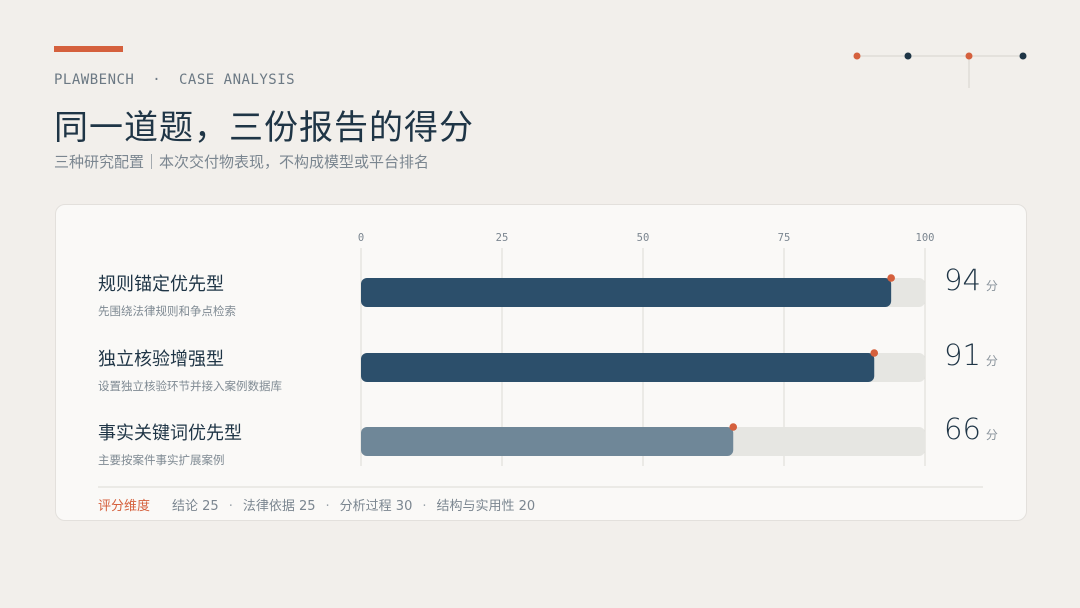 The height and width of the screenshot is (608, 1080). Describe the element at coordinates (279, 506) in the screenshot. I see `dimension-item: 法律依据 25` at that location.